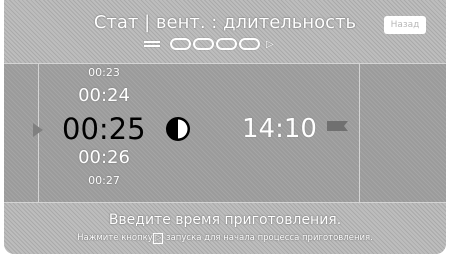 The height and width of the screenshot is (258, 450). Describe the element at coordinates (104, 73) in the screenshot. I see `time-option: 00:23` at that location.